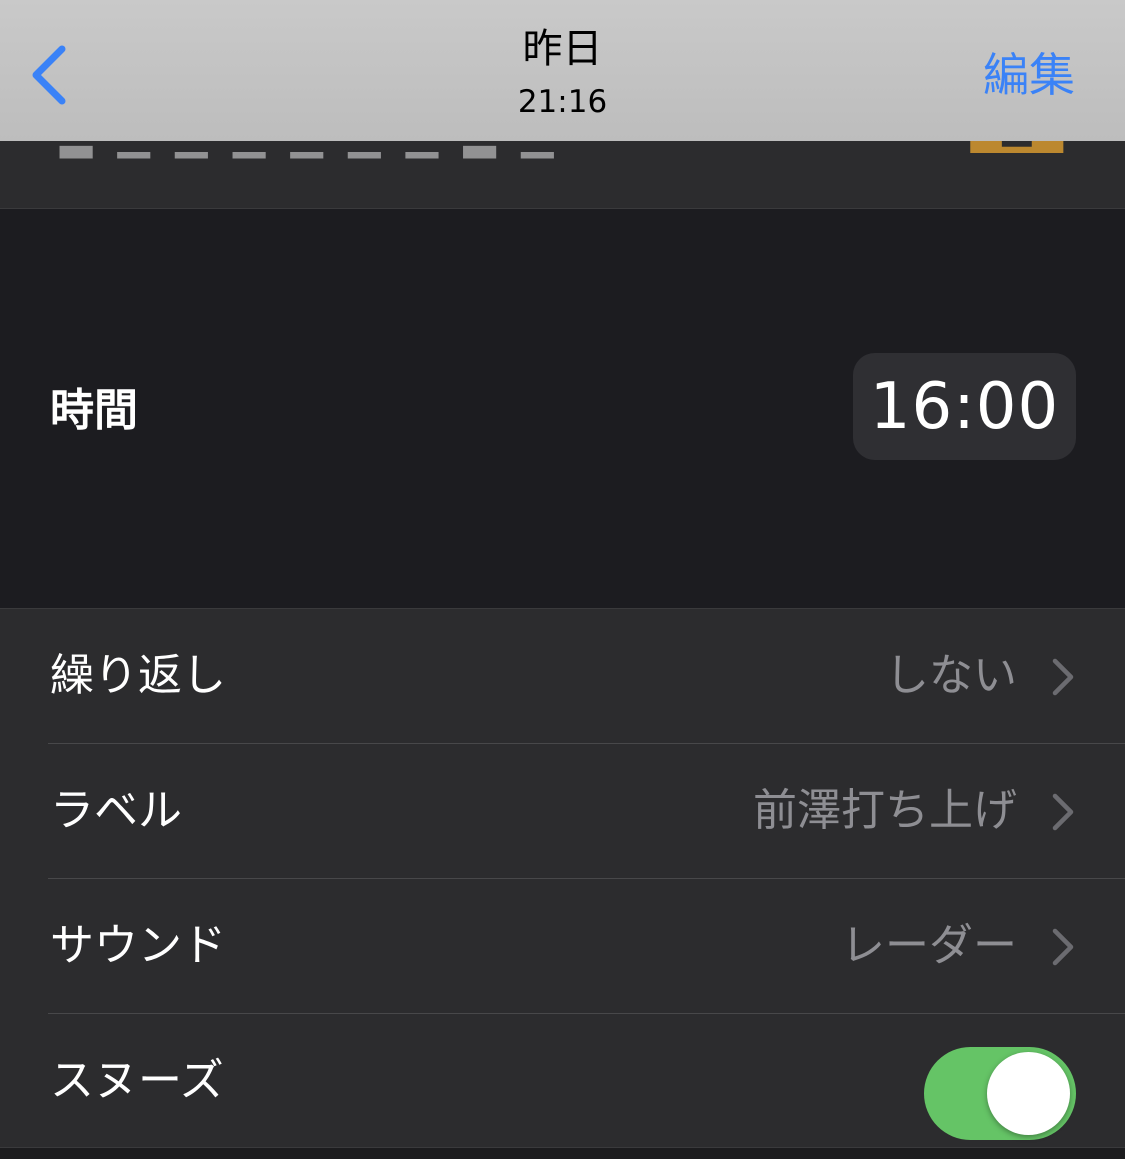 The width and height of the screenshot is (1125, 1159). What do you see at coordinates (562, 174) in the screenshot?
I see `scrolled-row-partial: ▂ ▁ ▁ ▁ ▁ ▁ ▁ ▂ ▁ ▂▁▂` at bounding box center [562, 174].